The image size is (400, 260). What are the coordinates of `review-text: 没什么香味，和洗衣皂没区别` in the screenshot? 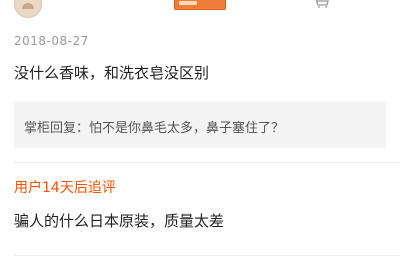 It's located at (112, 73).